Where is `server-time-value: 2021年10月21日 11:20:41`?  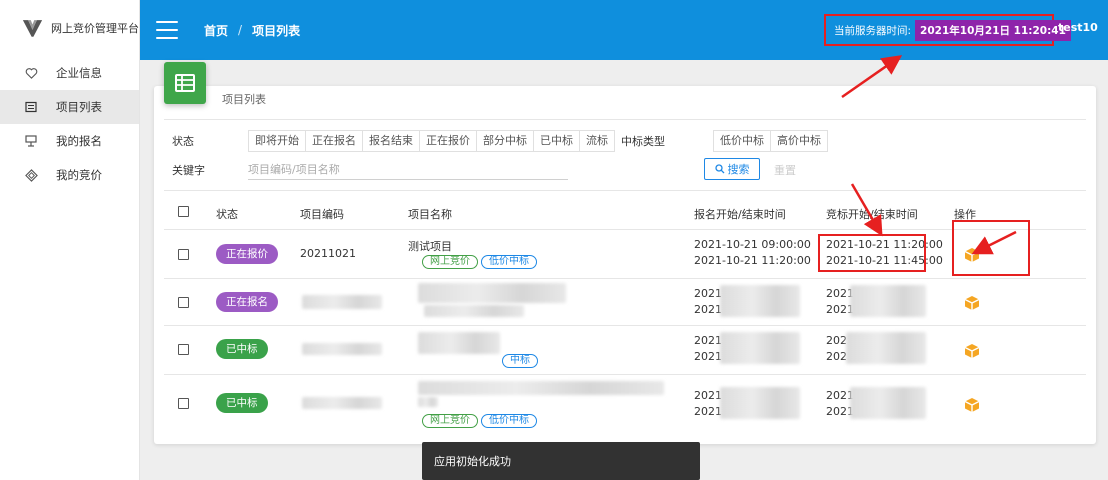 server-time-value: 2021年10月21日 11:20:41 is located at coordinates (993, 30).